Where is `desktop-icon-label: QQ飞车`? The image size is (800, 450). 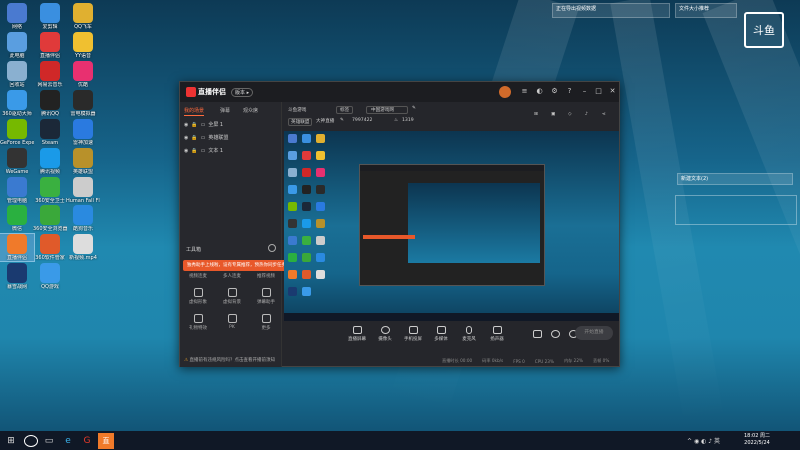
desktop-icon-label: QQ飞车 is located at coordinates (83, 27).